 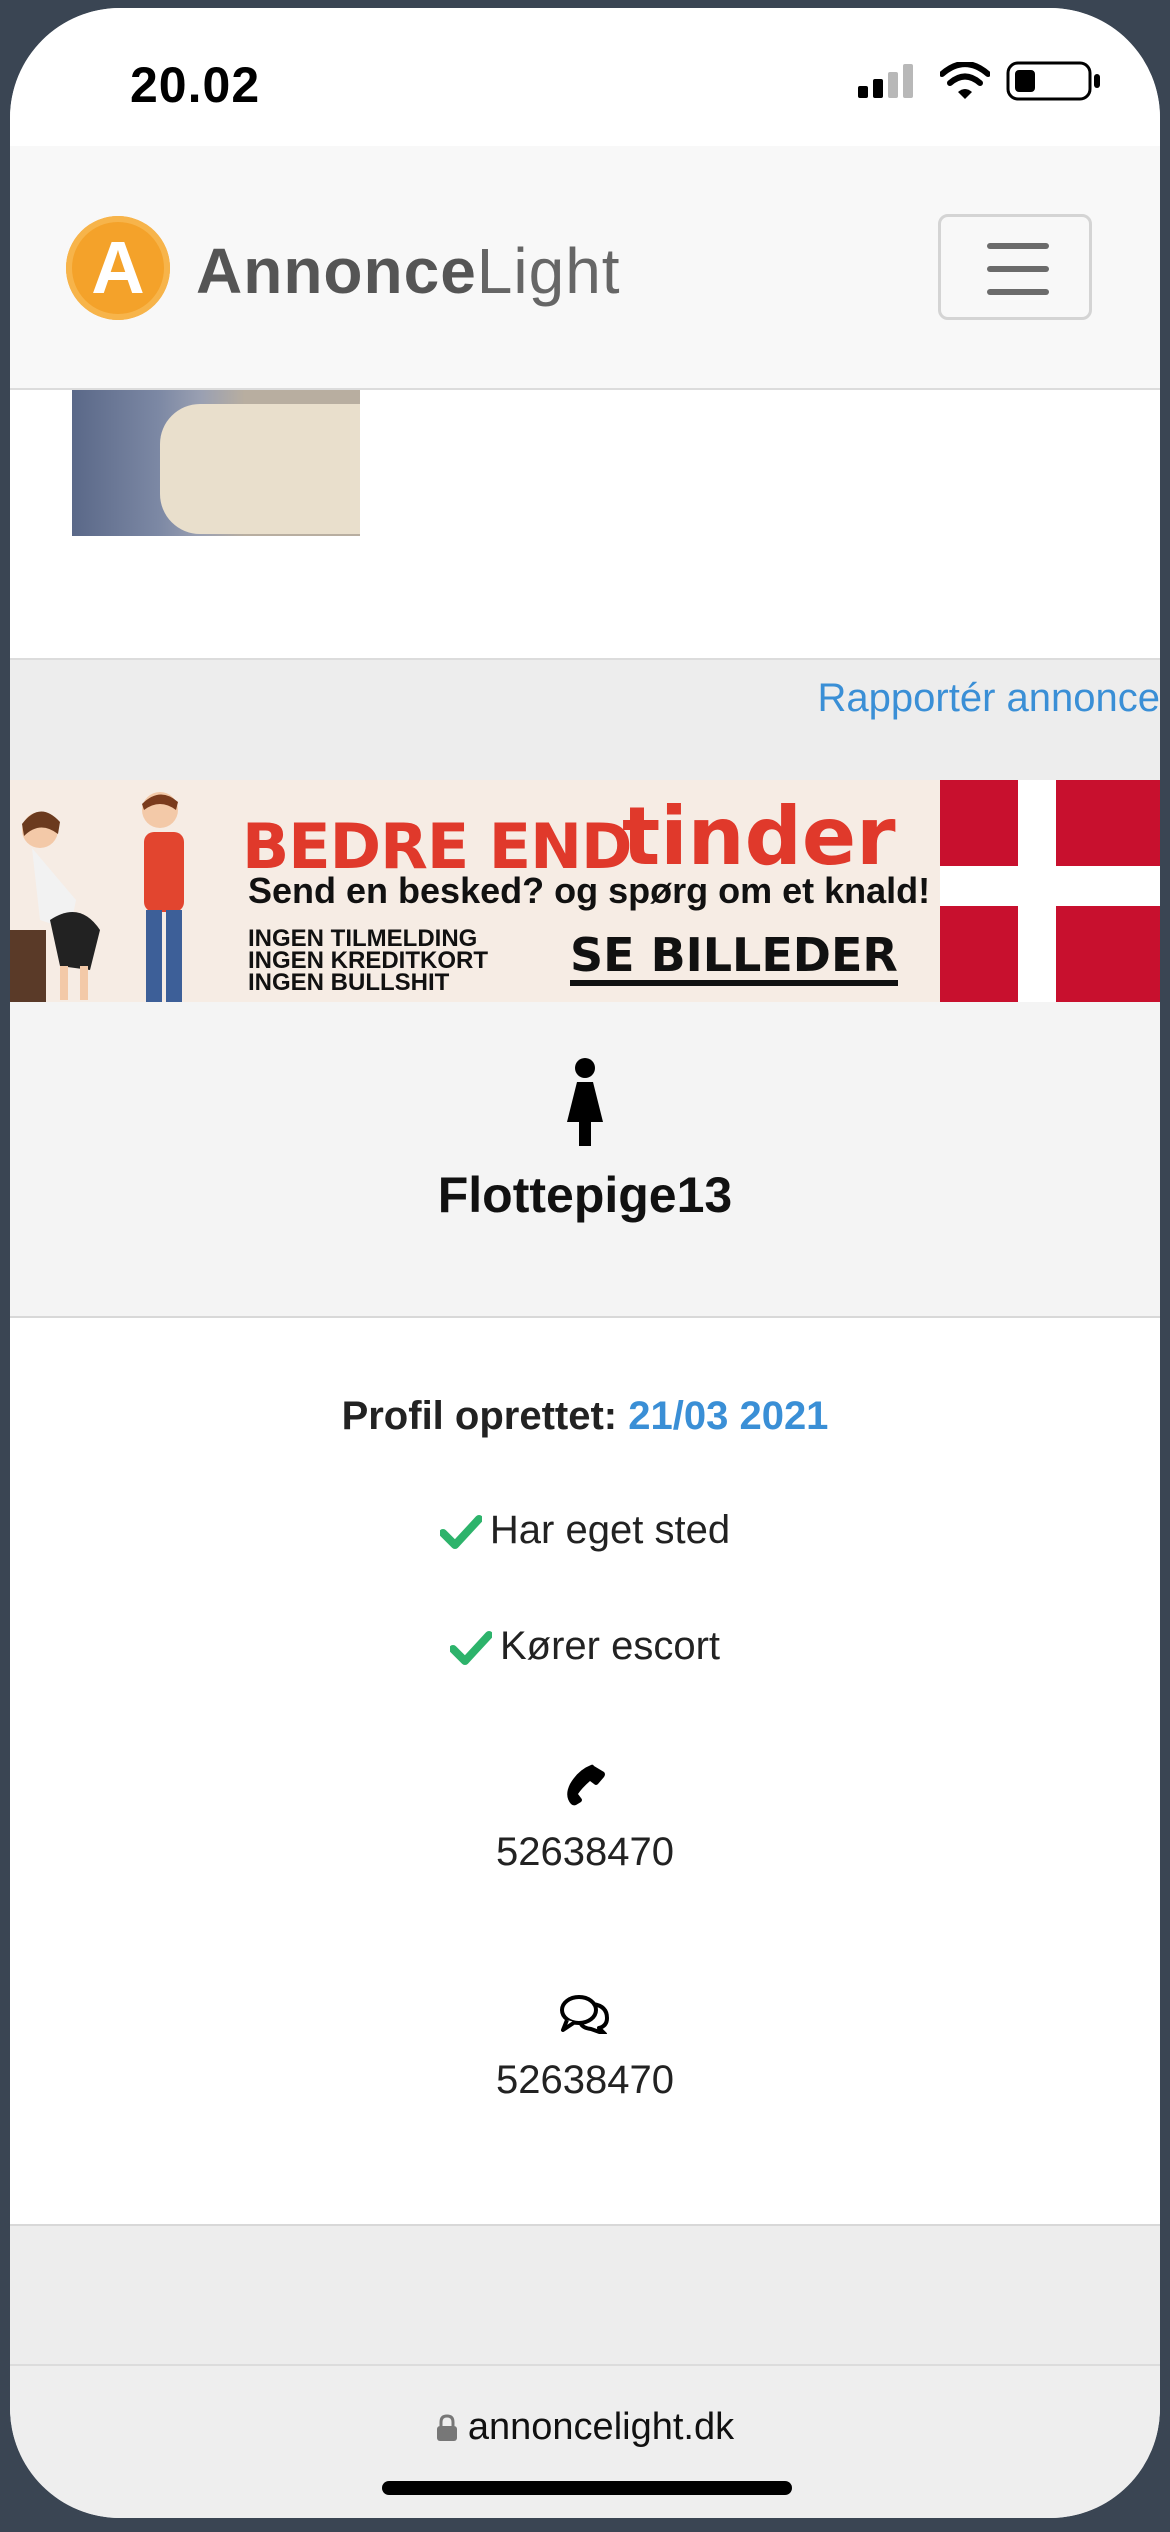 What do you see at coordinates (585, 1102) in the screenshot?
I see `female-icon` at bounding box center [585, 1102].